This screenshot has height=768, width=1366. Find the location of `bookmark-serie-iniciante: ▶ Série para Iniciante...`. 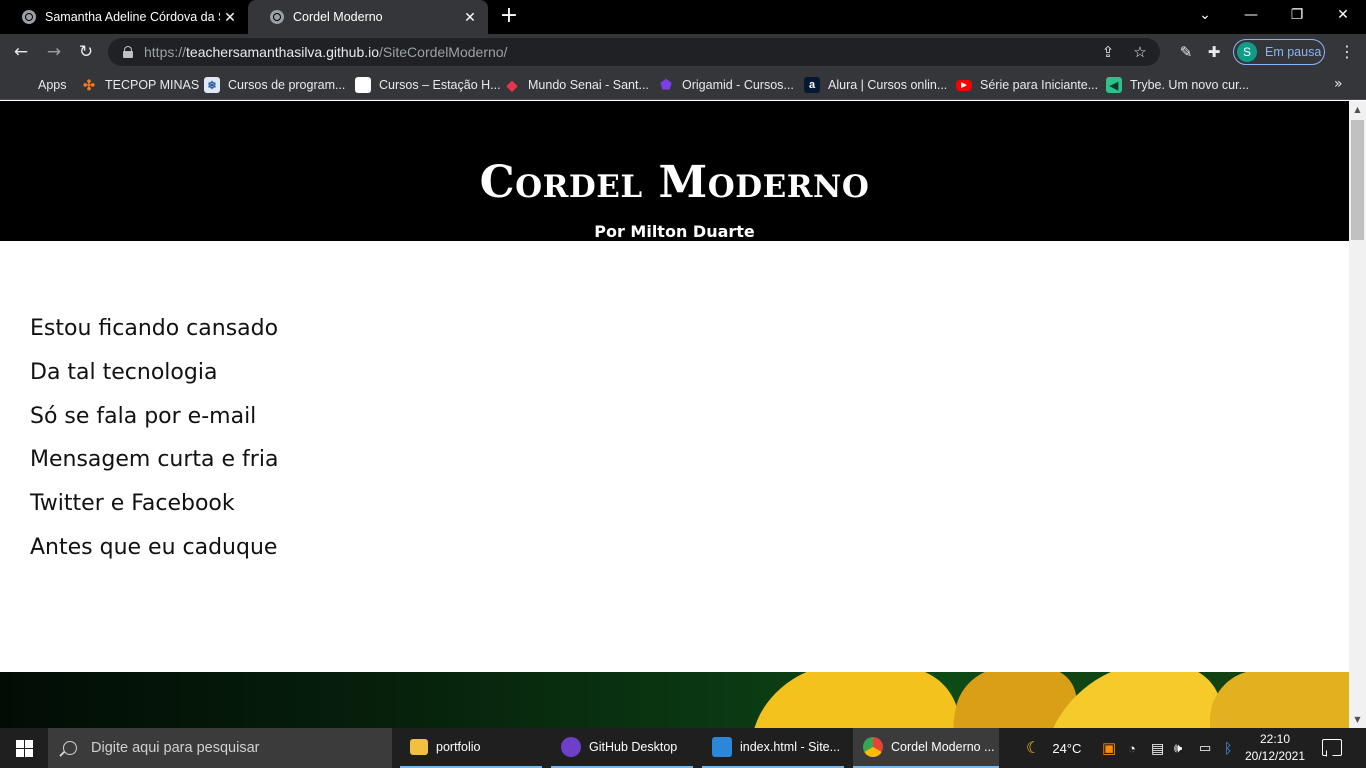

bookmark-serie-iniciante: ▶ Série para Iniciante... is located at coordinates (1027, 85).